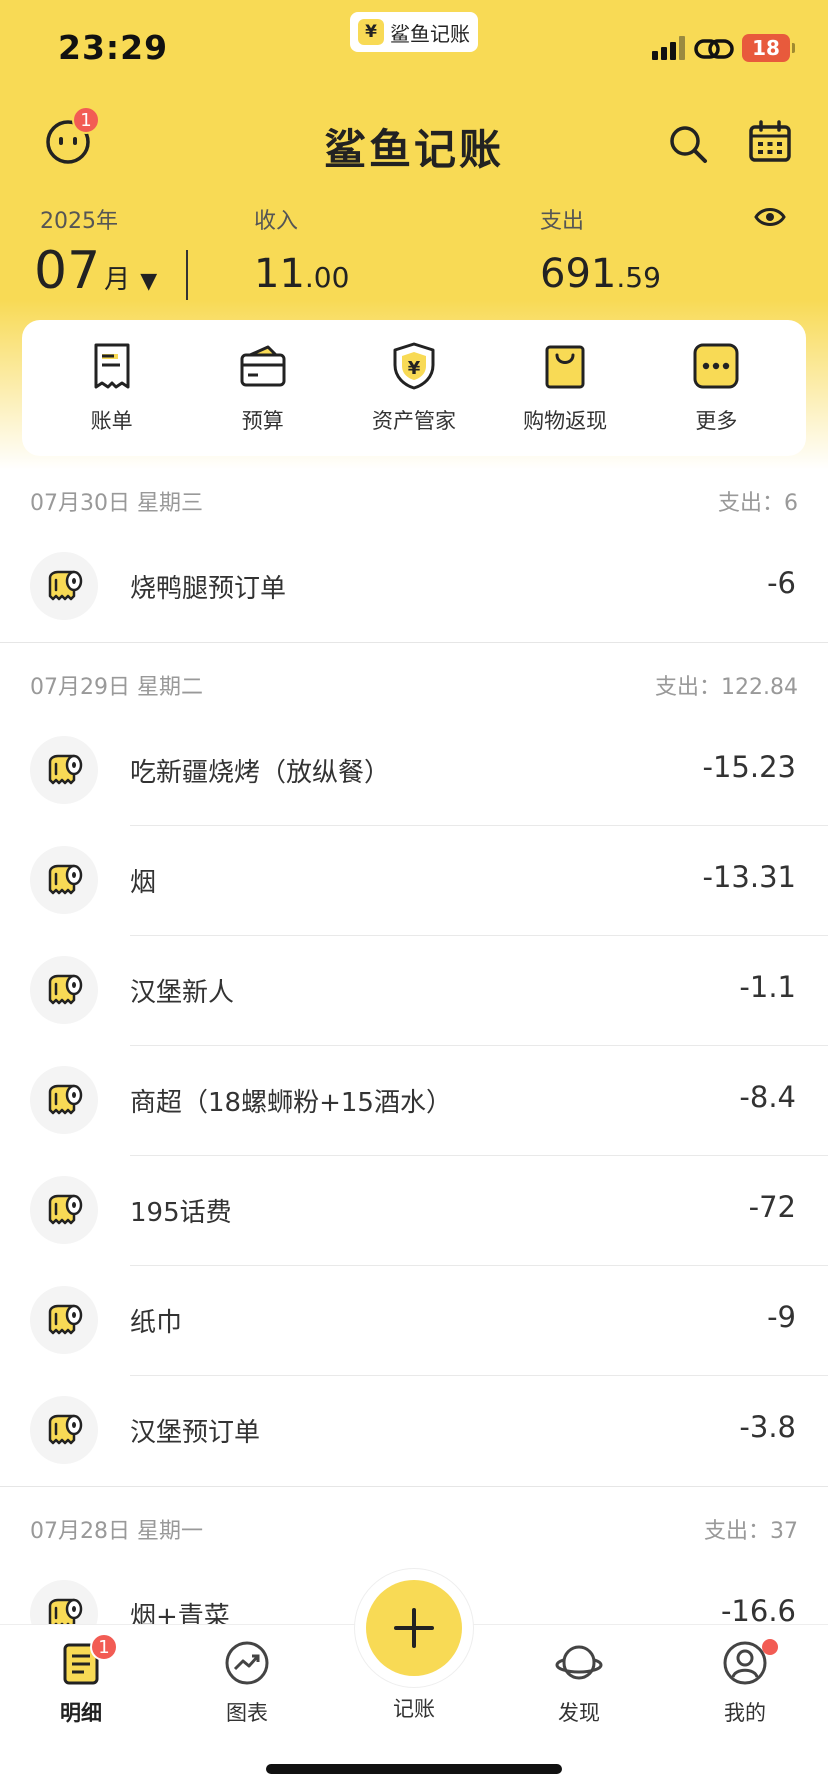 This screenshot has width=828, height=1792. Describe the element at coordinates (579, 1713) in the screenshot. I see `tab-label-discover: 发现` at that location.